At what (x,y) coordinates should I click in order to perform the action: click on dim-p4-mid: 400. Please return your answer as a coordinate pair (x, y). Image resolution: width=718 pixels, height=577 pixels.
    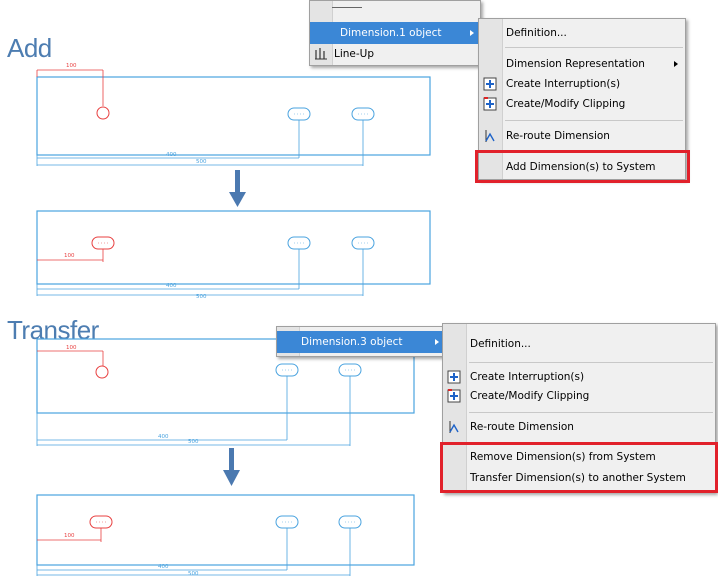
    Looking at the image, I should click on (163, 567).